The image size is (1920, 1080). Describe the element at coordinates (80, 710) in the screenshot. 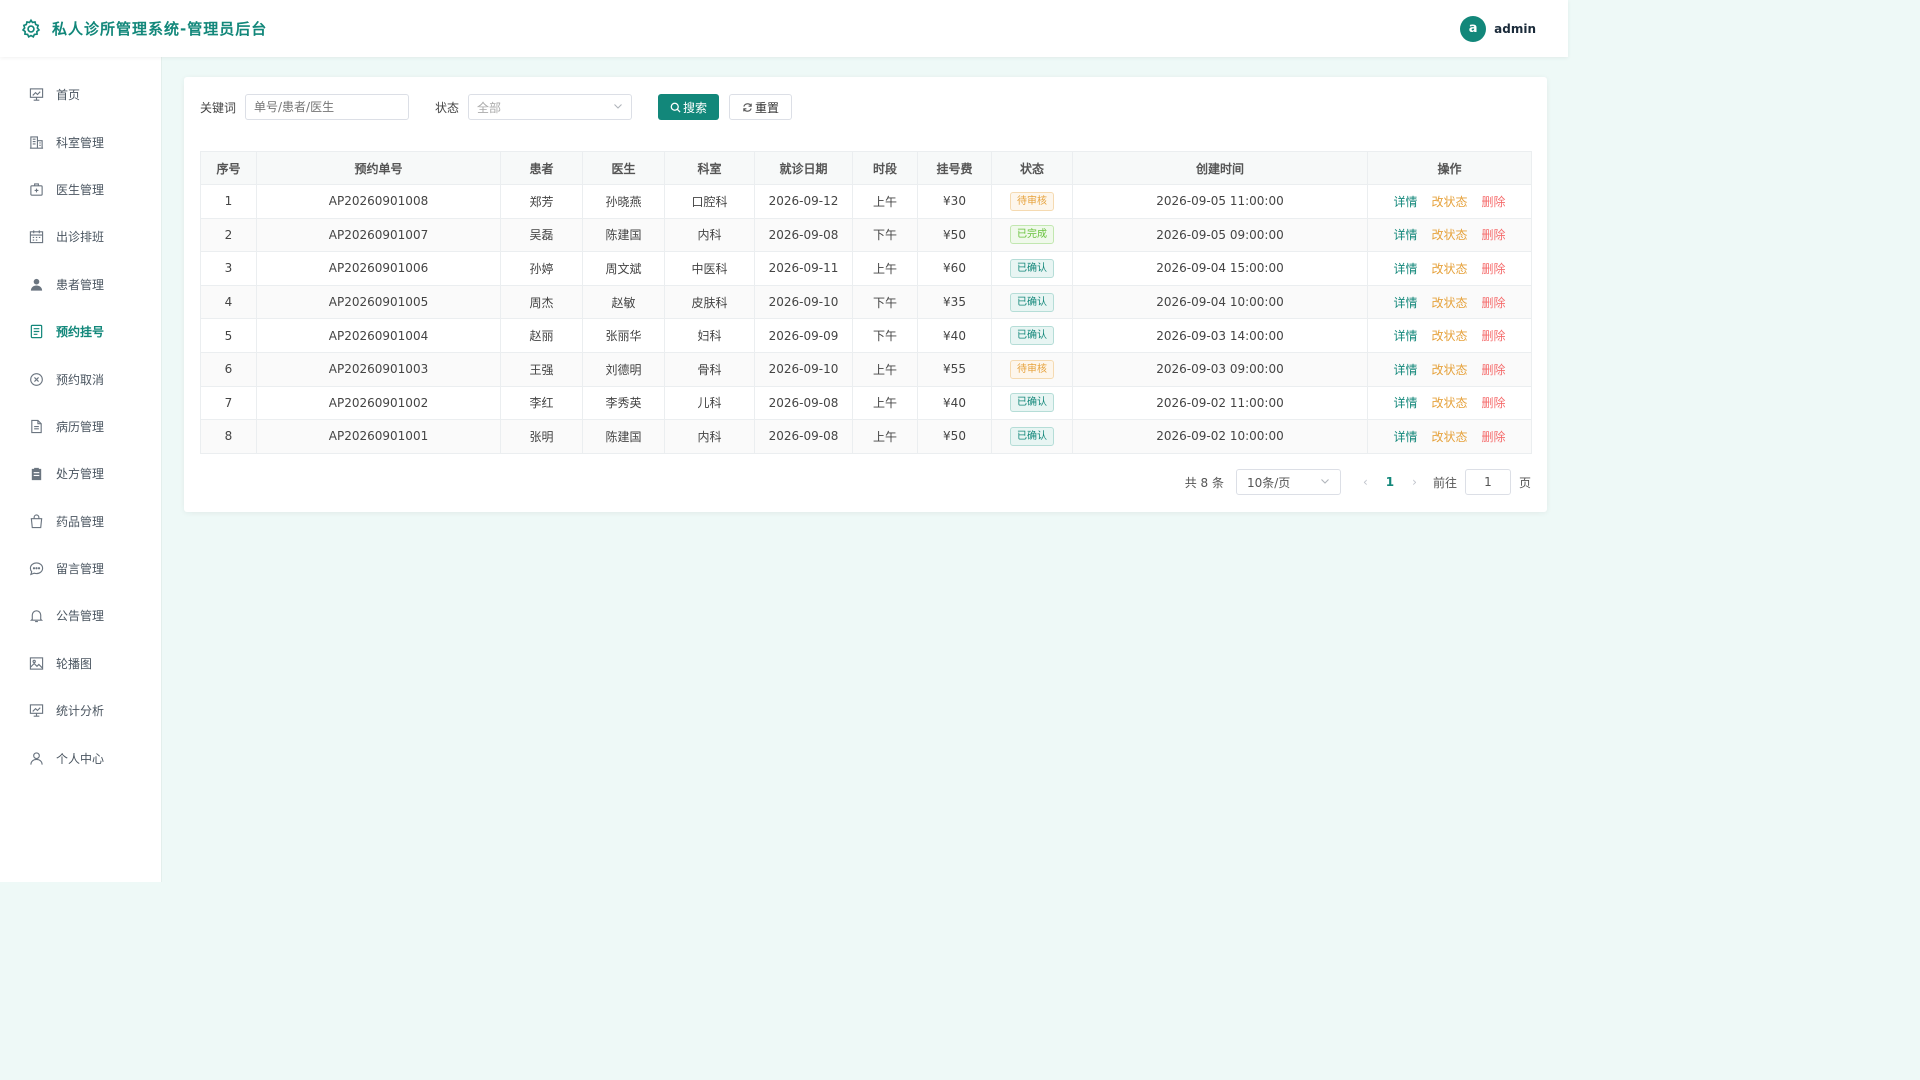

I see `sidebar-item-statistics: 统计分析` at that location.